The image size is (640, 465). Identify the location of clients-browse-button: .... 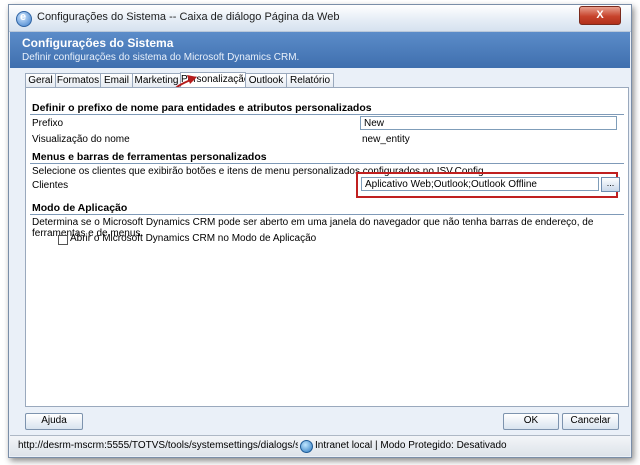
(610, 184).